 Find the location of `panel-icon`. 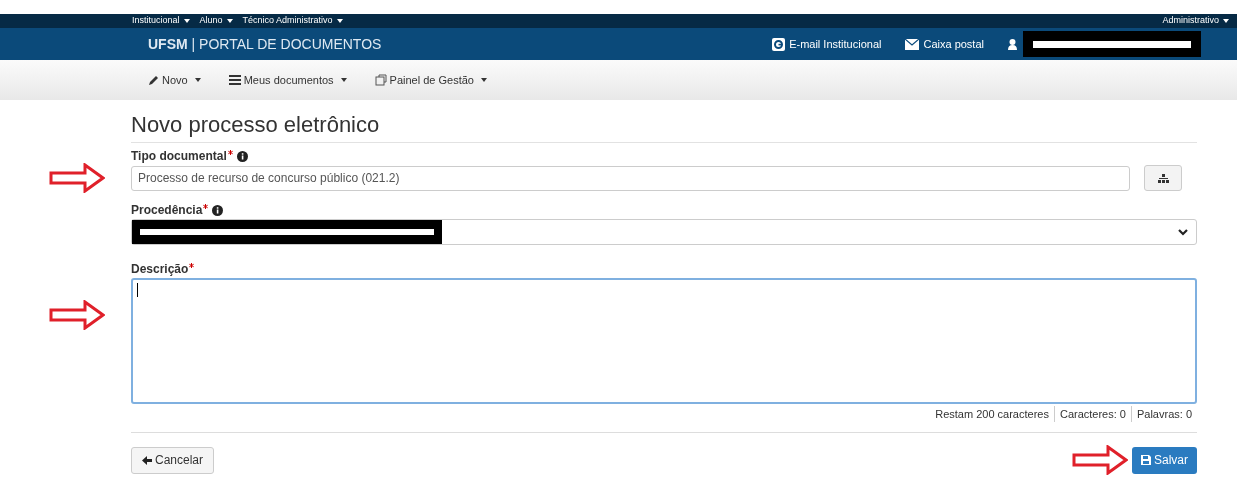

panel-icon is located at coordinates (380, 80).